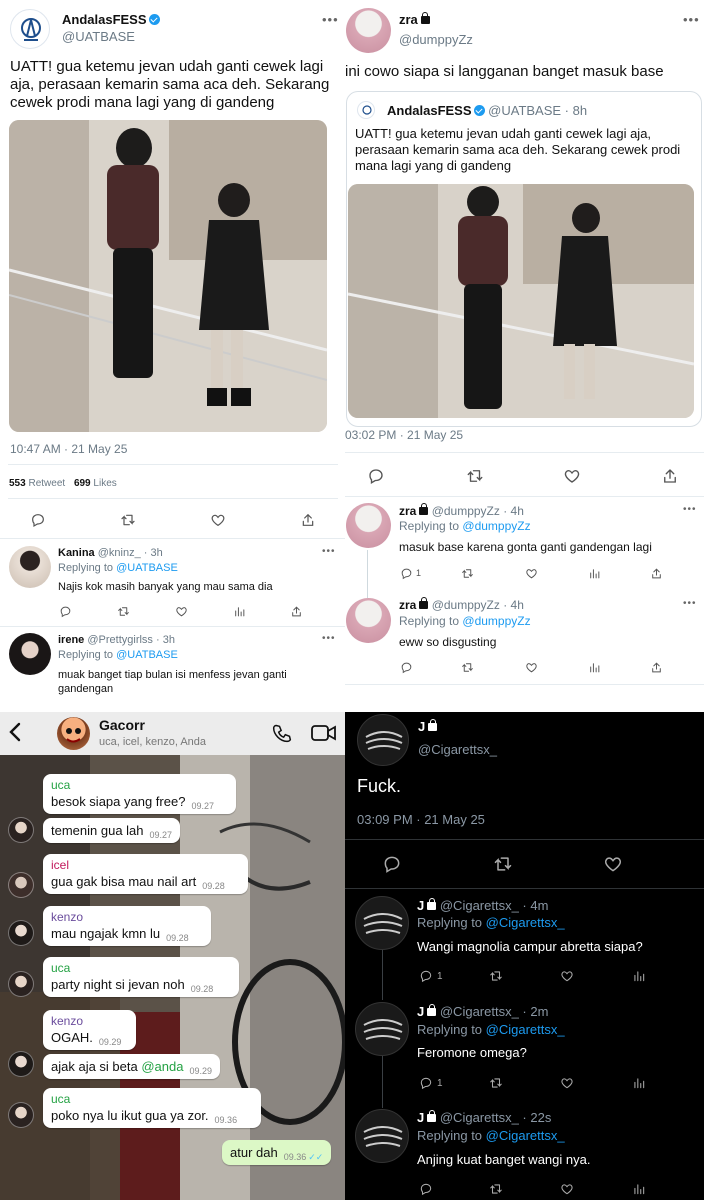 The height and width of the screenshot is (1200, 704). I want to click on video-call-icon, so click(324, 733).